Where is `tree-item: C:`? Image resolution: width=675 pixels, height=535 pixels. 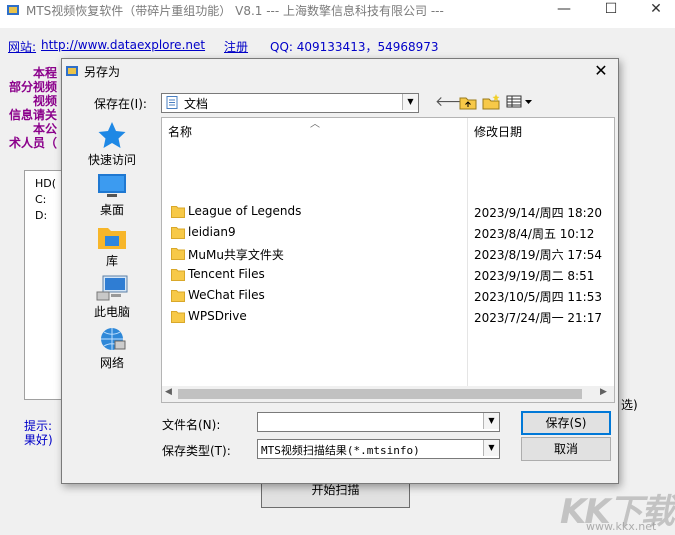
tree-item: C: is located at coordinates (40, 199).